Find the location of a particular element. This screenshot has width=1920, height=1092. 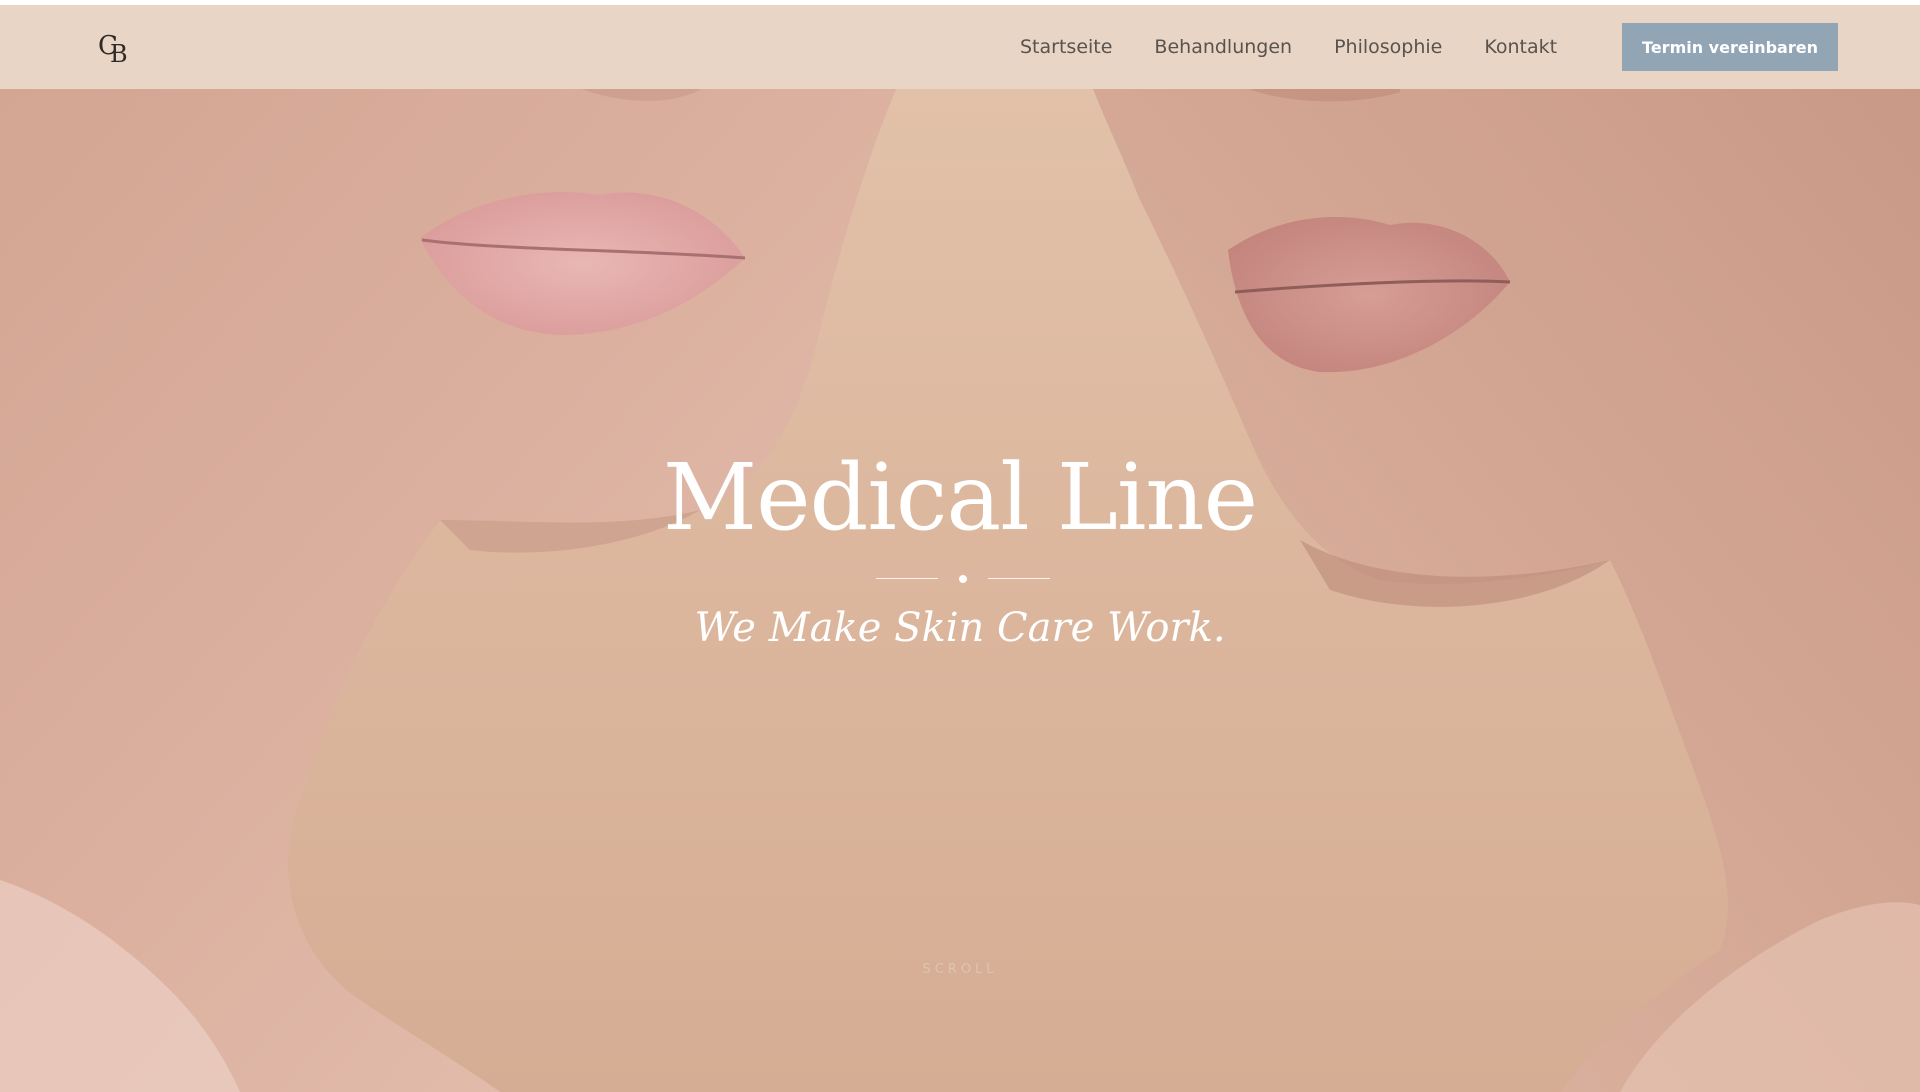

nav-item-kontakt: Kontakt is located at coordinates (1520, 47).